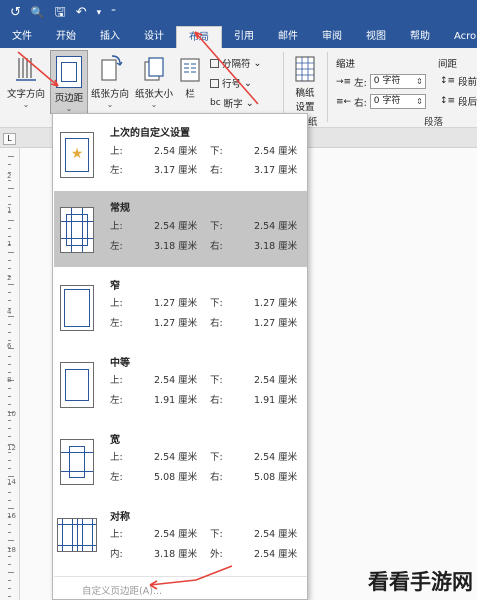  Describe the element at coordinates (69, 82) in the screenshot. I see `margins-button: 页边距 ⌄` at that location.